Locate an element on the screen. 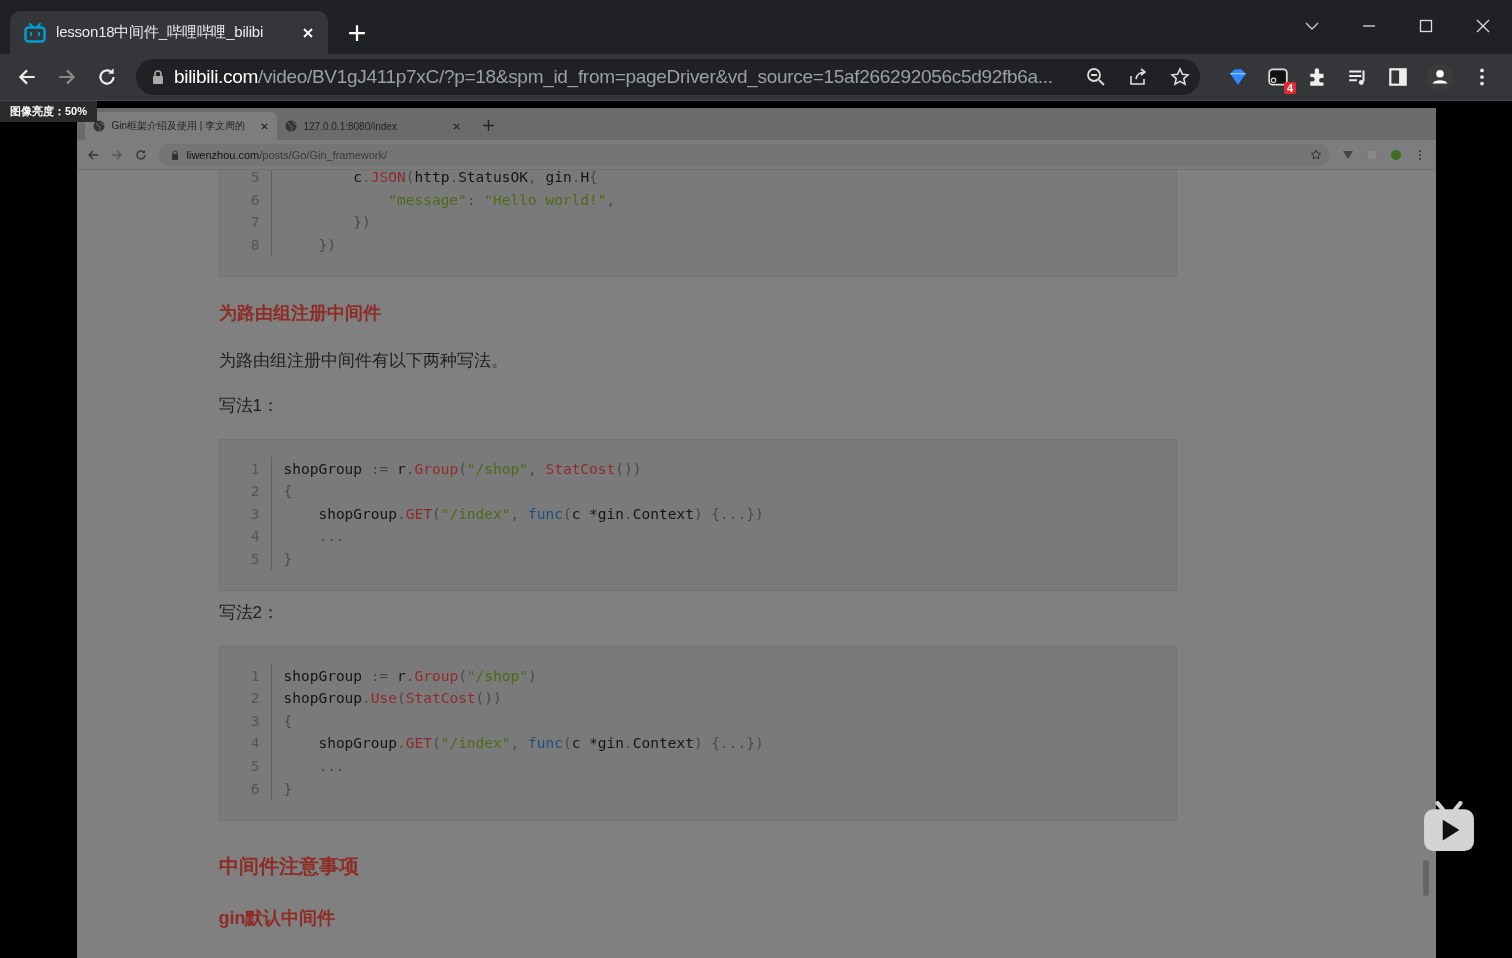  paragraph: 为路由组注册中间件有以下两种写法。 is located at coordinates (363, 361).